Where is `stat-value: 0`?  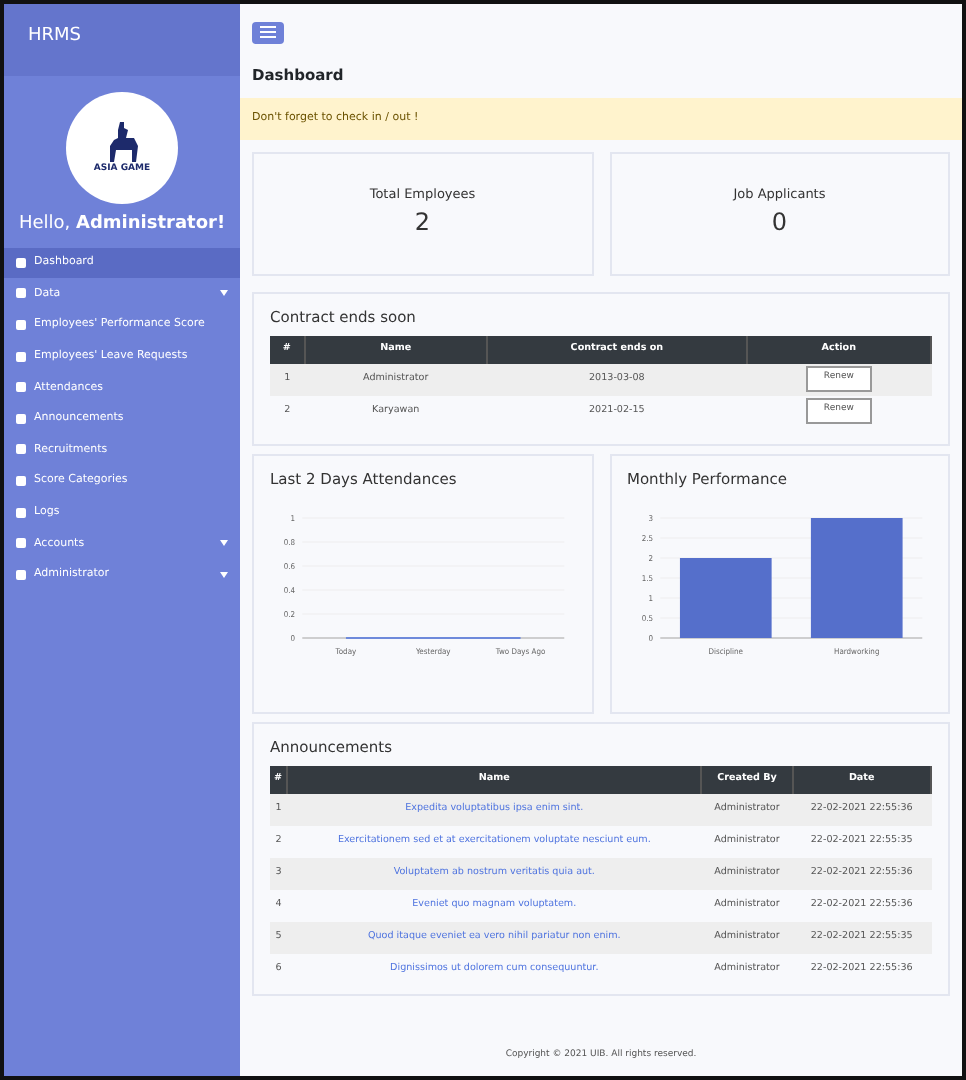 stat-value: 0 is located at coordinates (779, 223).